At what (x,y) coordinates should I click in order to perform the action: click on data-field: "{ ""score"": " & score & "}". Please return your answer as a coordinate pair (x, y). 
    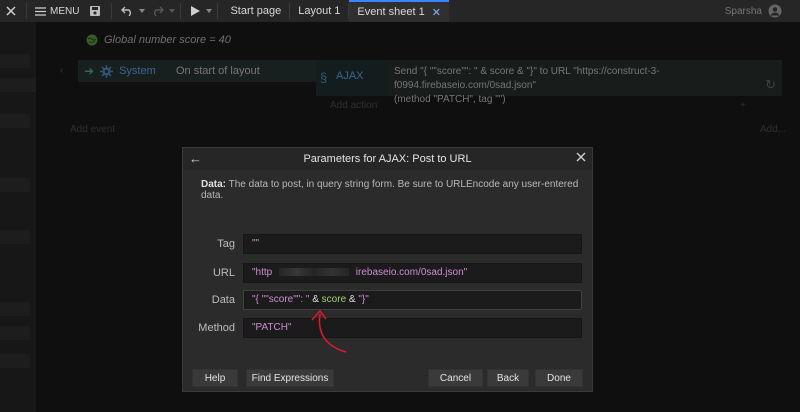
    Looking at the image, I should click on (412, 300).